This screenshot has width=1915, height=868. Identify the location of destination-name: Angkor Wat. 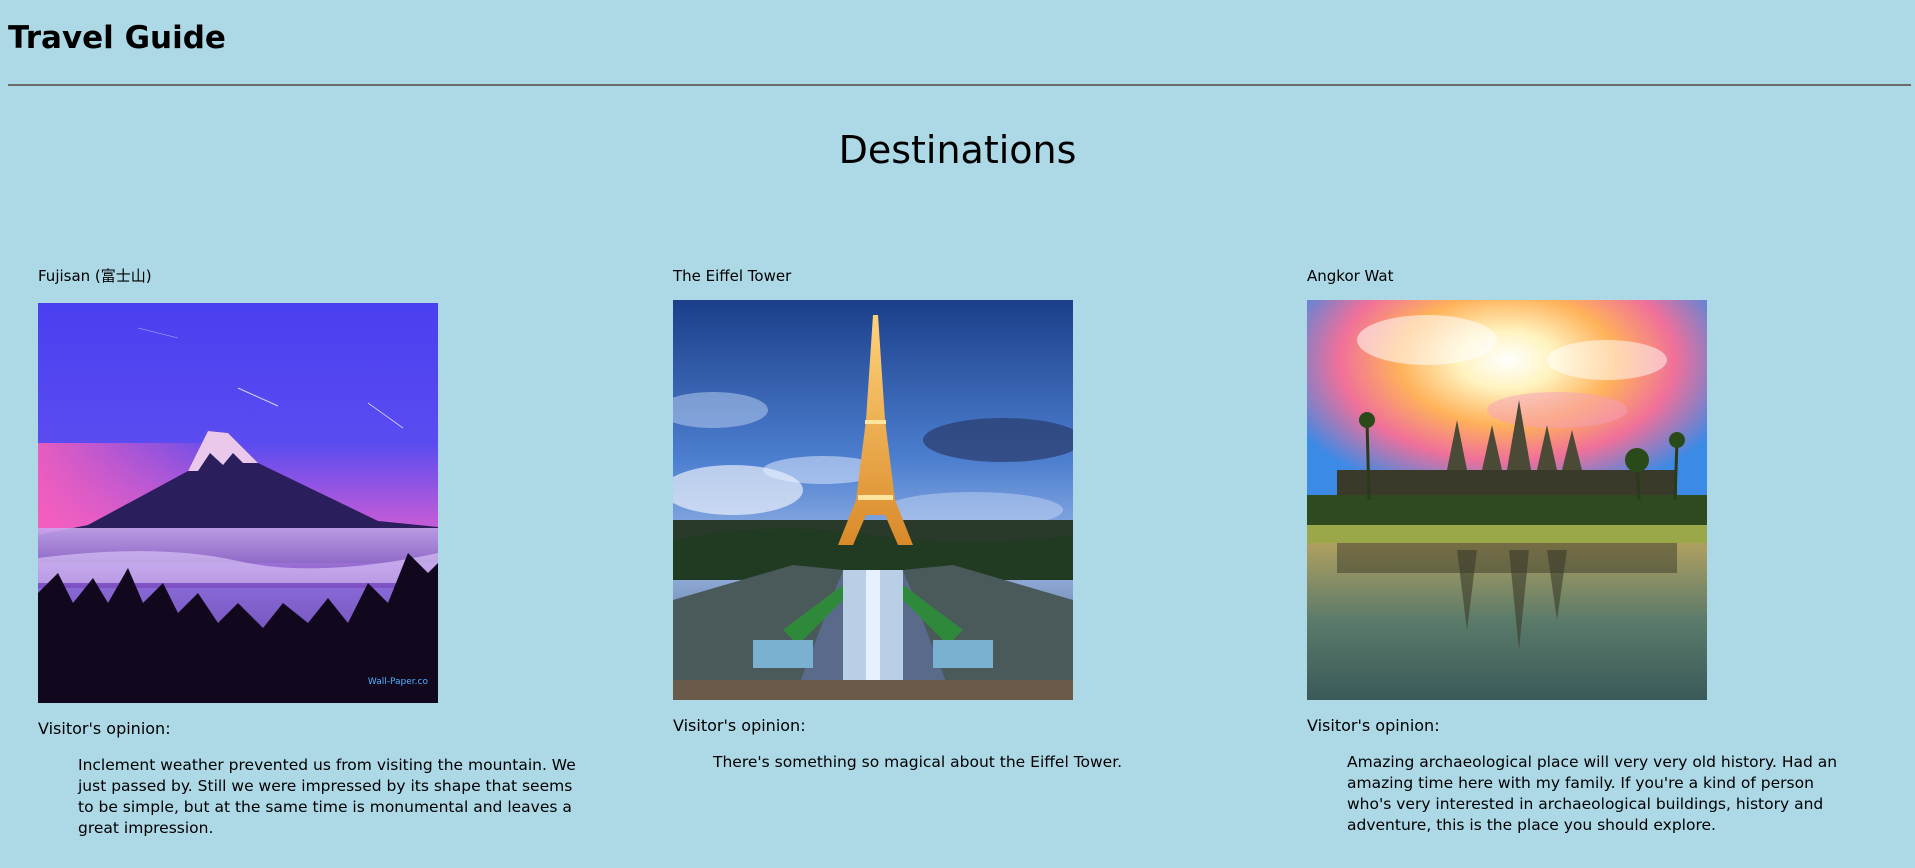
(1350, 276).